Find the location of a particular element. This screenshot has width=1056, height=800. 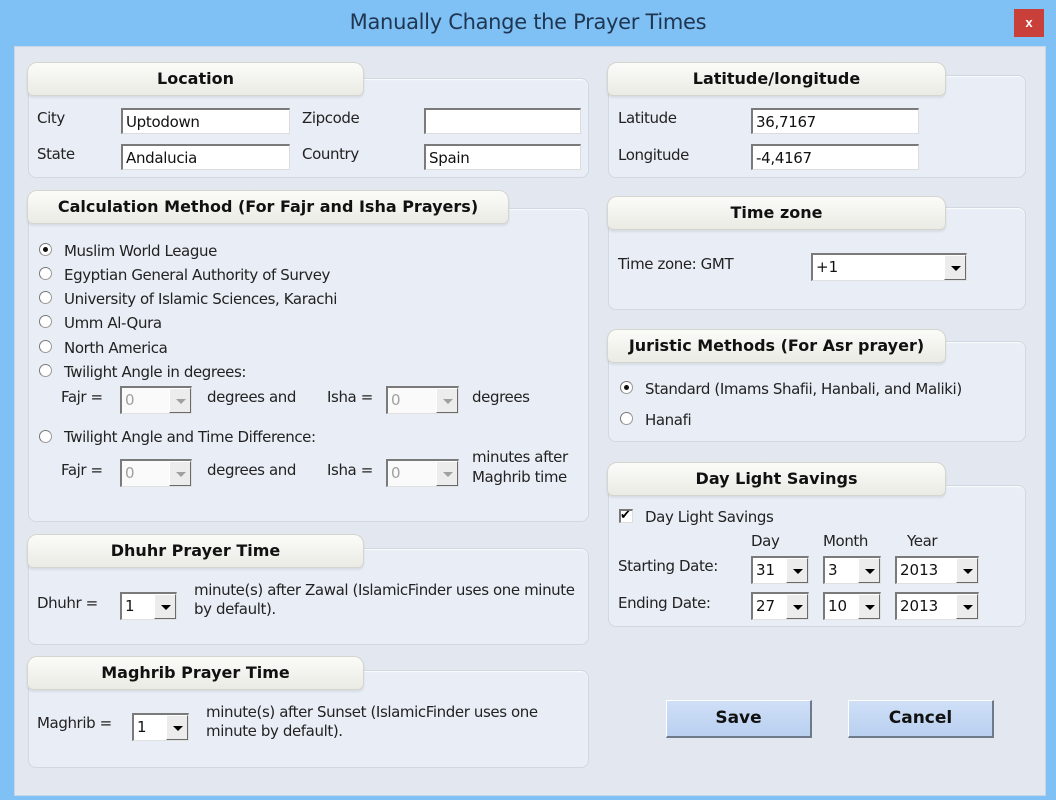

start-day-combo: 31 is located at coordinates (780, 570).